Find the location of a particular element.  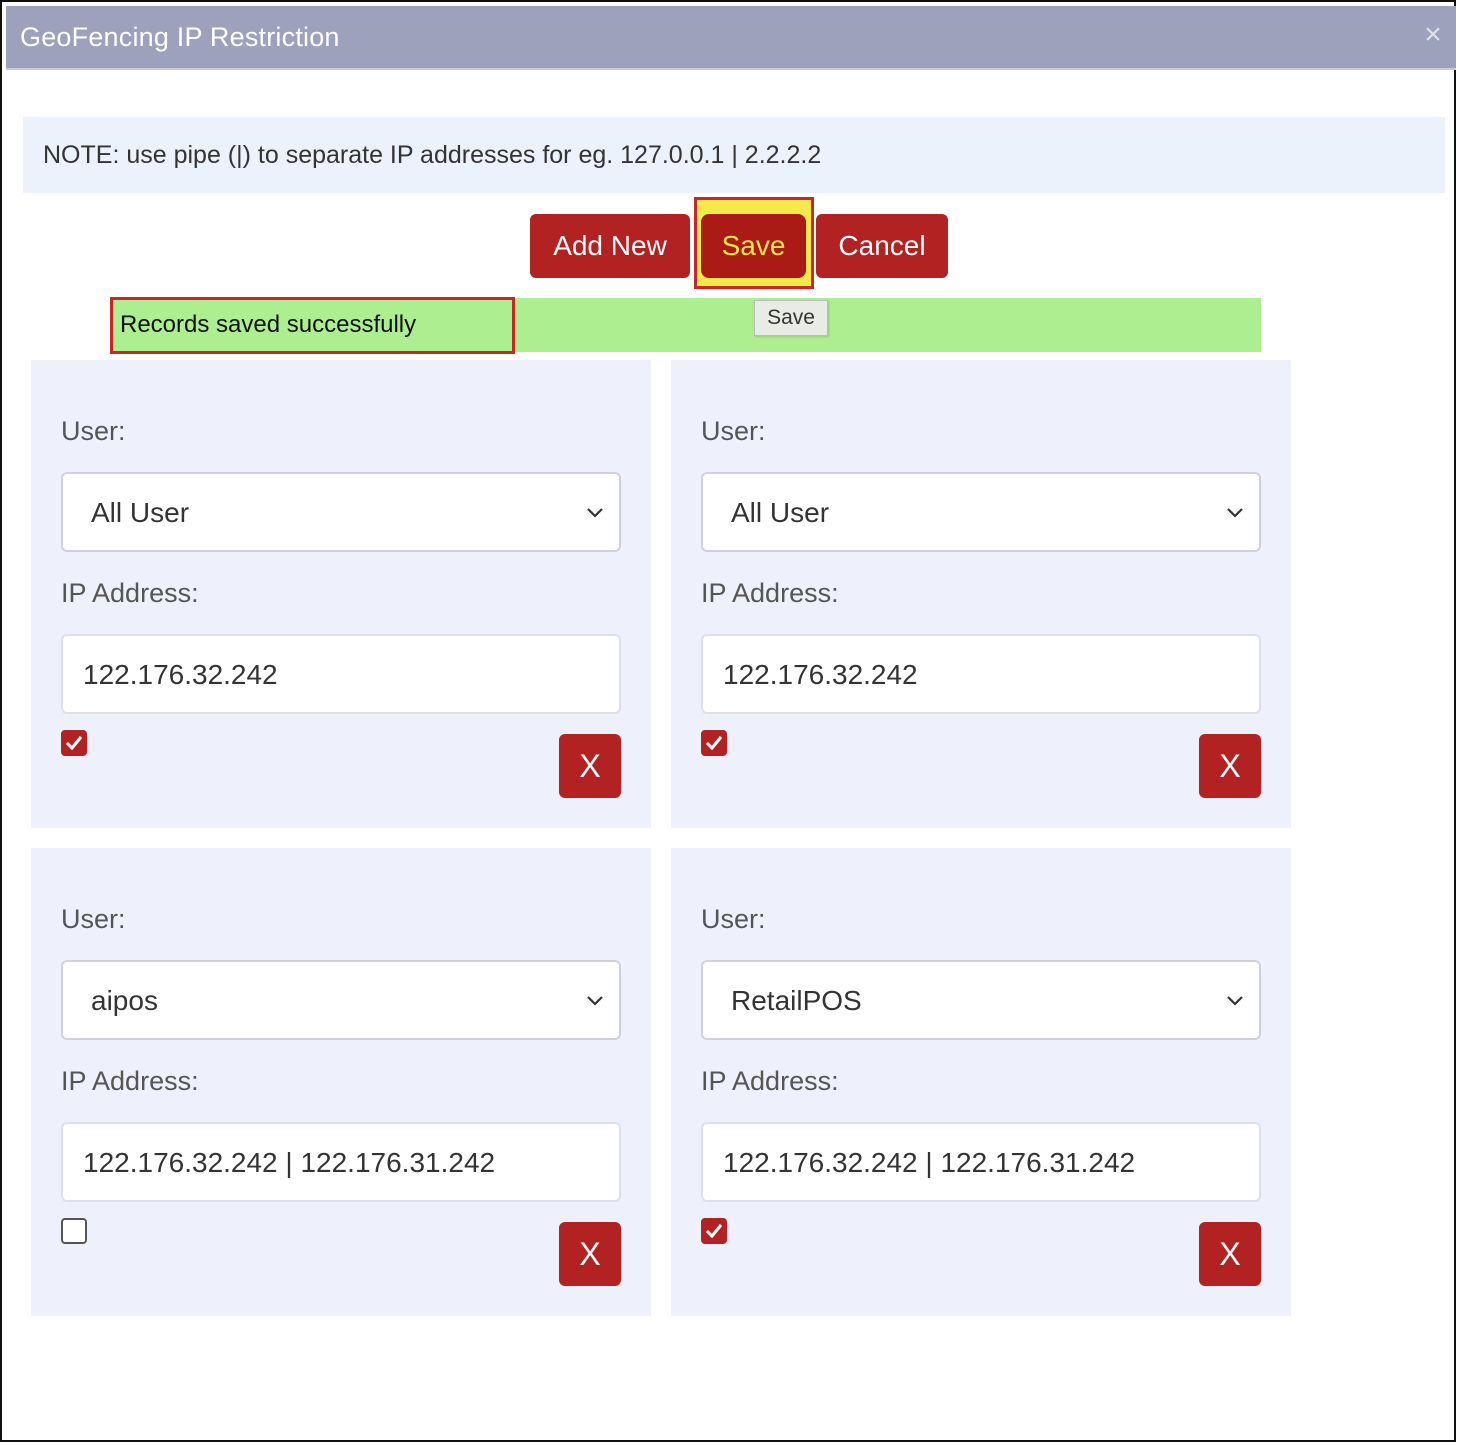

close-icon: × is located at coordinates (1433, 35).